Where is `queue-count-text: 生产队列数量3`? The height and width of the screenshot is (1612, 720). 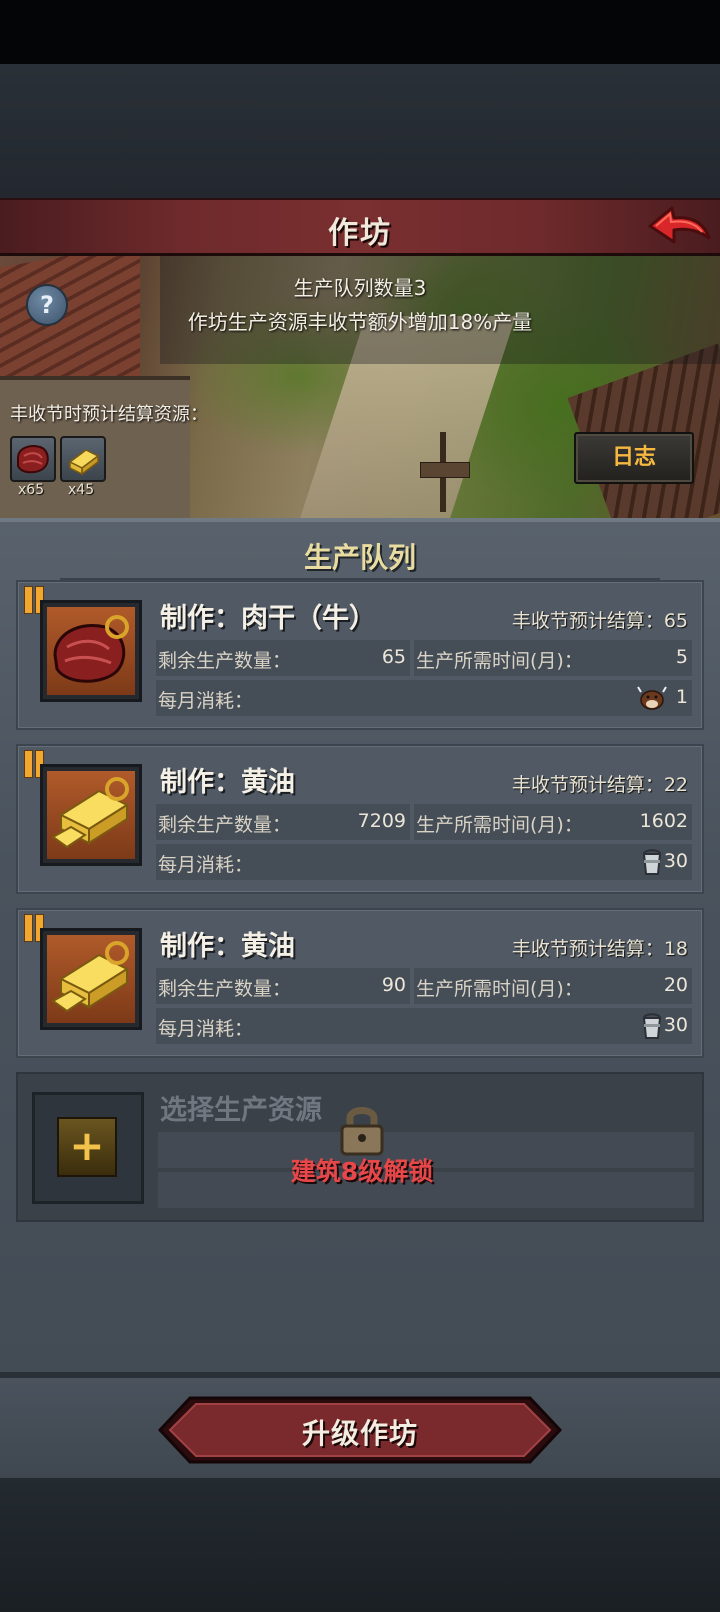 queue-count-text: 生产队列数量3 is located at coordinates (360, 288).